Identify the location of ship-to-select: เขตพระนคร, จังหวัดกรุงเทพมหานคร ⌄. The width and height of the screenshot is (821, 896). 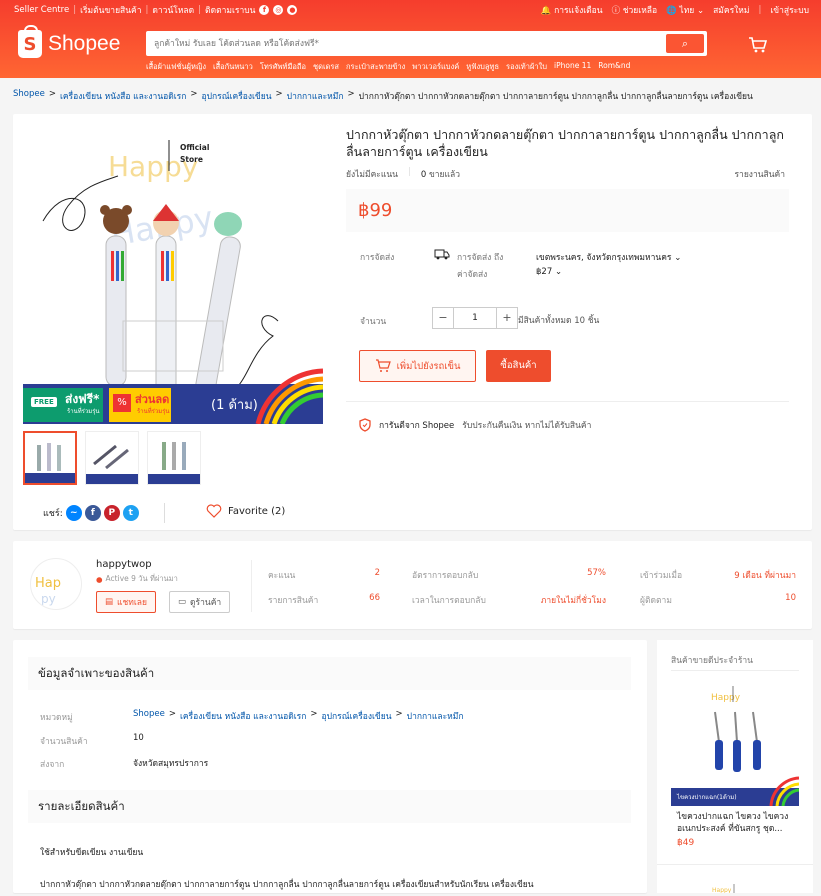
(608, 257).